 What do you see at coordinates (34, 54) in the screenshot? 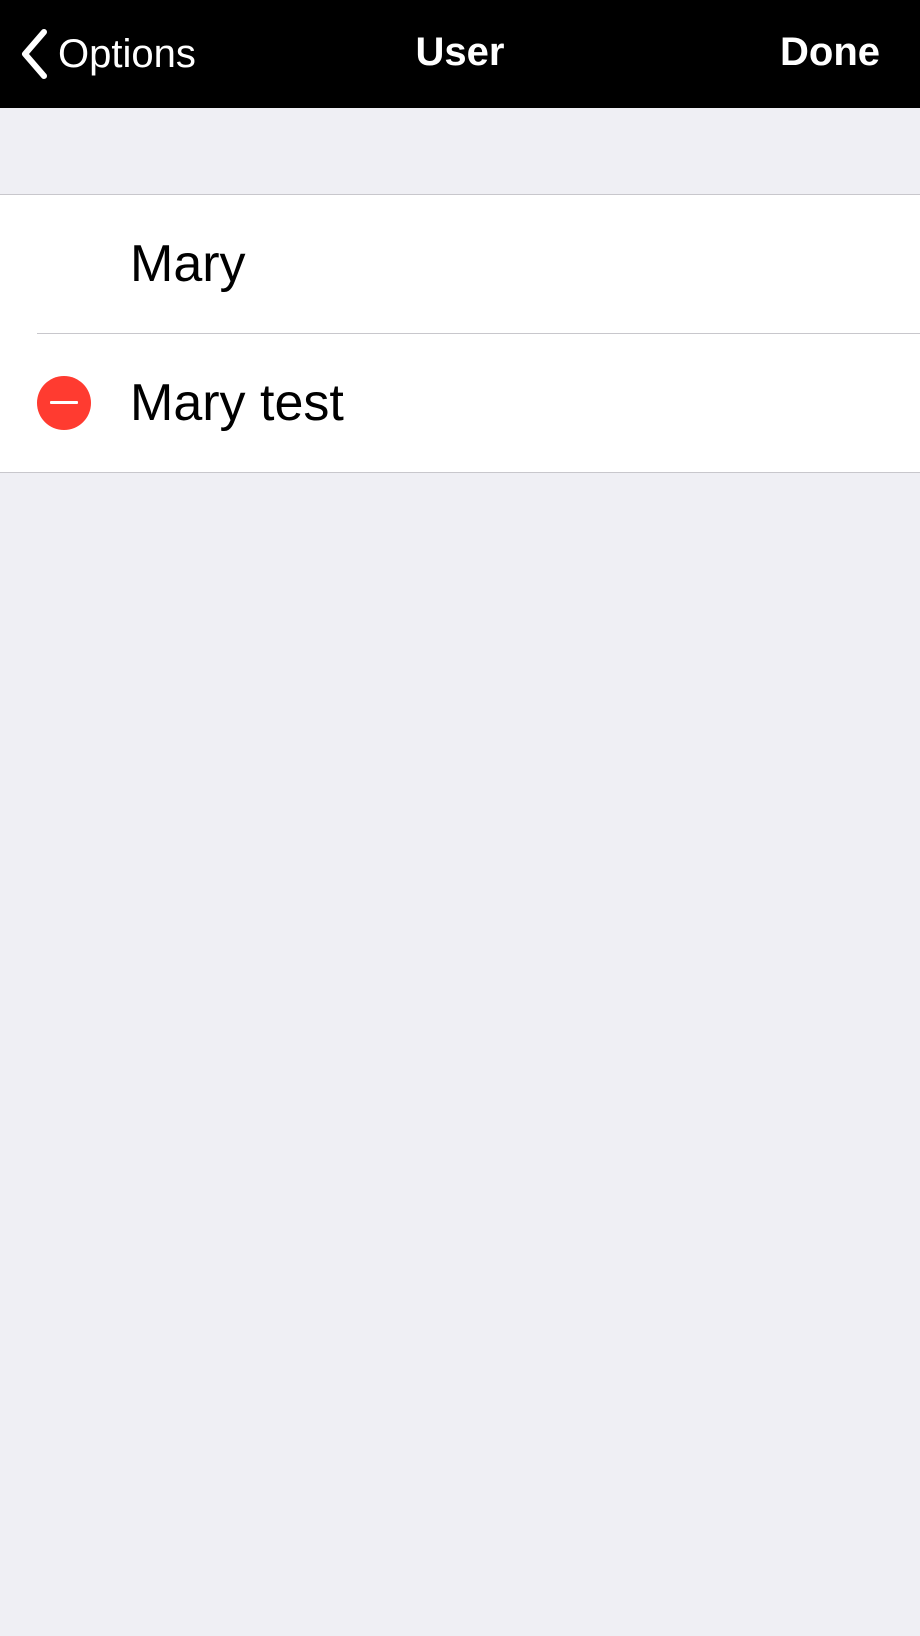
I see `chevron-left-icon` at bounding box center [34, 54].